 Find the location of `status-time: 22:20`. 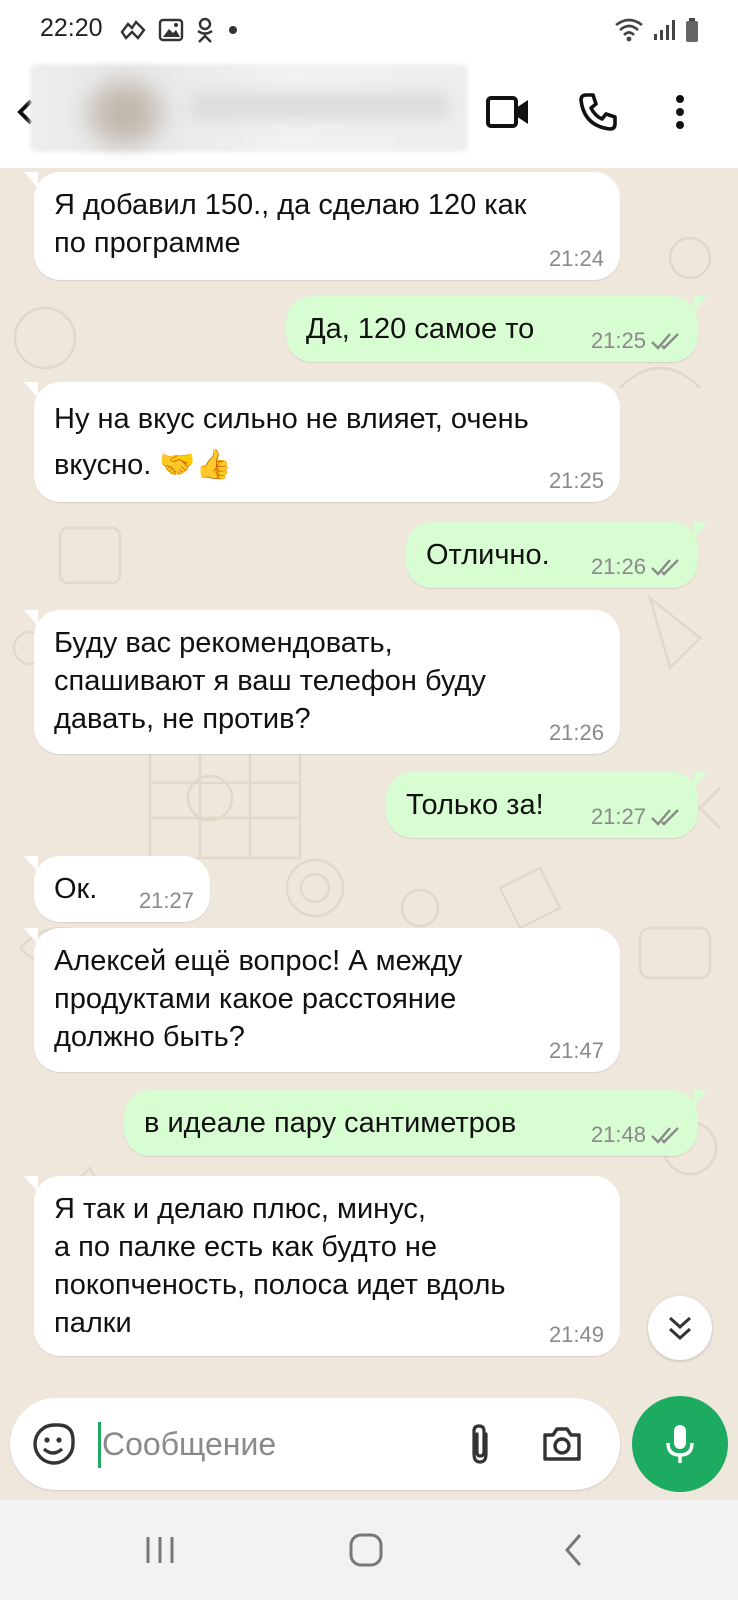

status-time: 22:20 is located at coordinates (71, 28).